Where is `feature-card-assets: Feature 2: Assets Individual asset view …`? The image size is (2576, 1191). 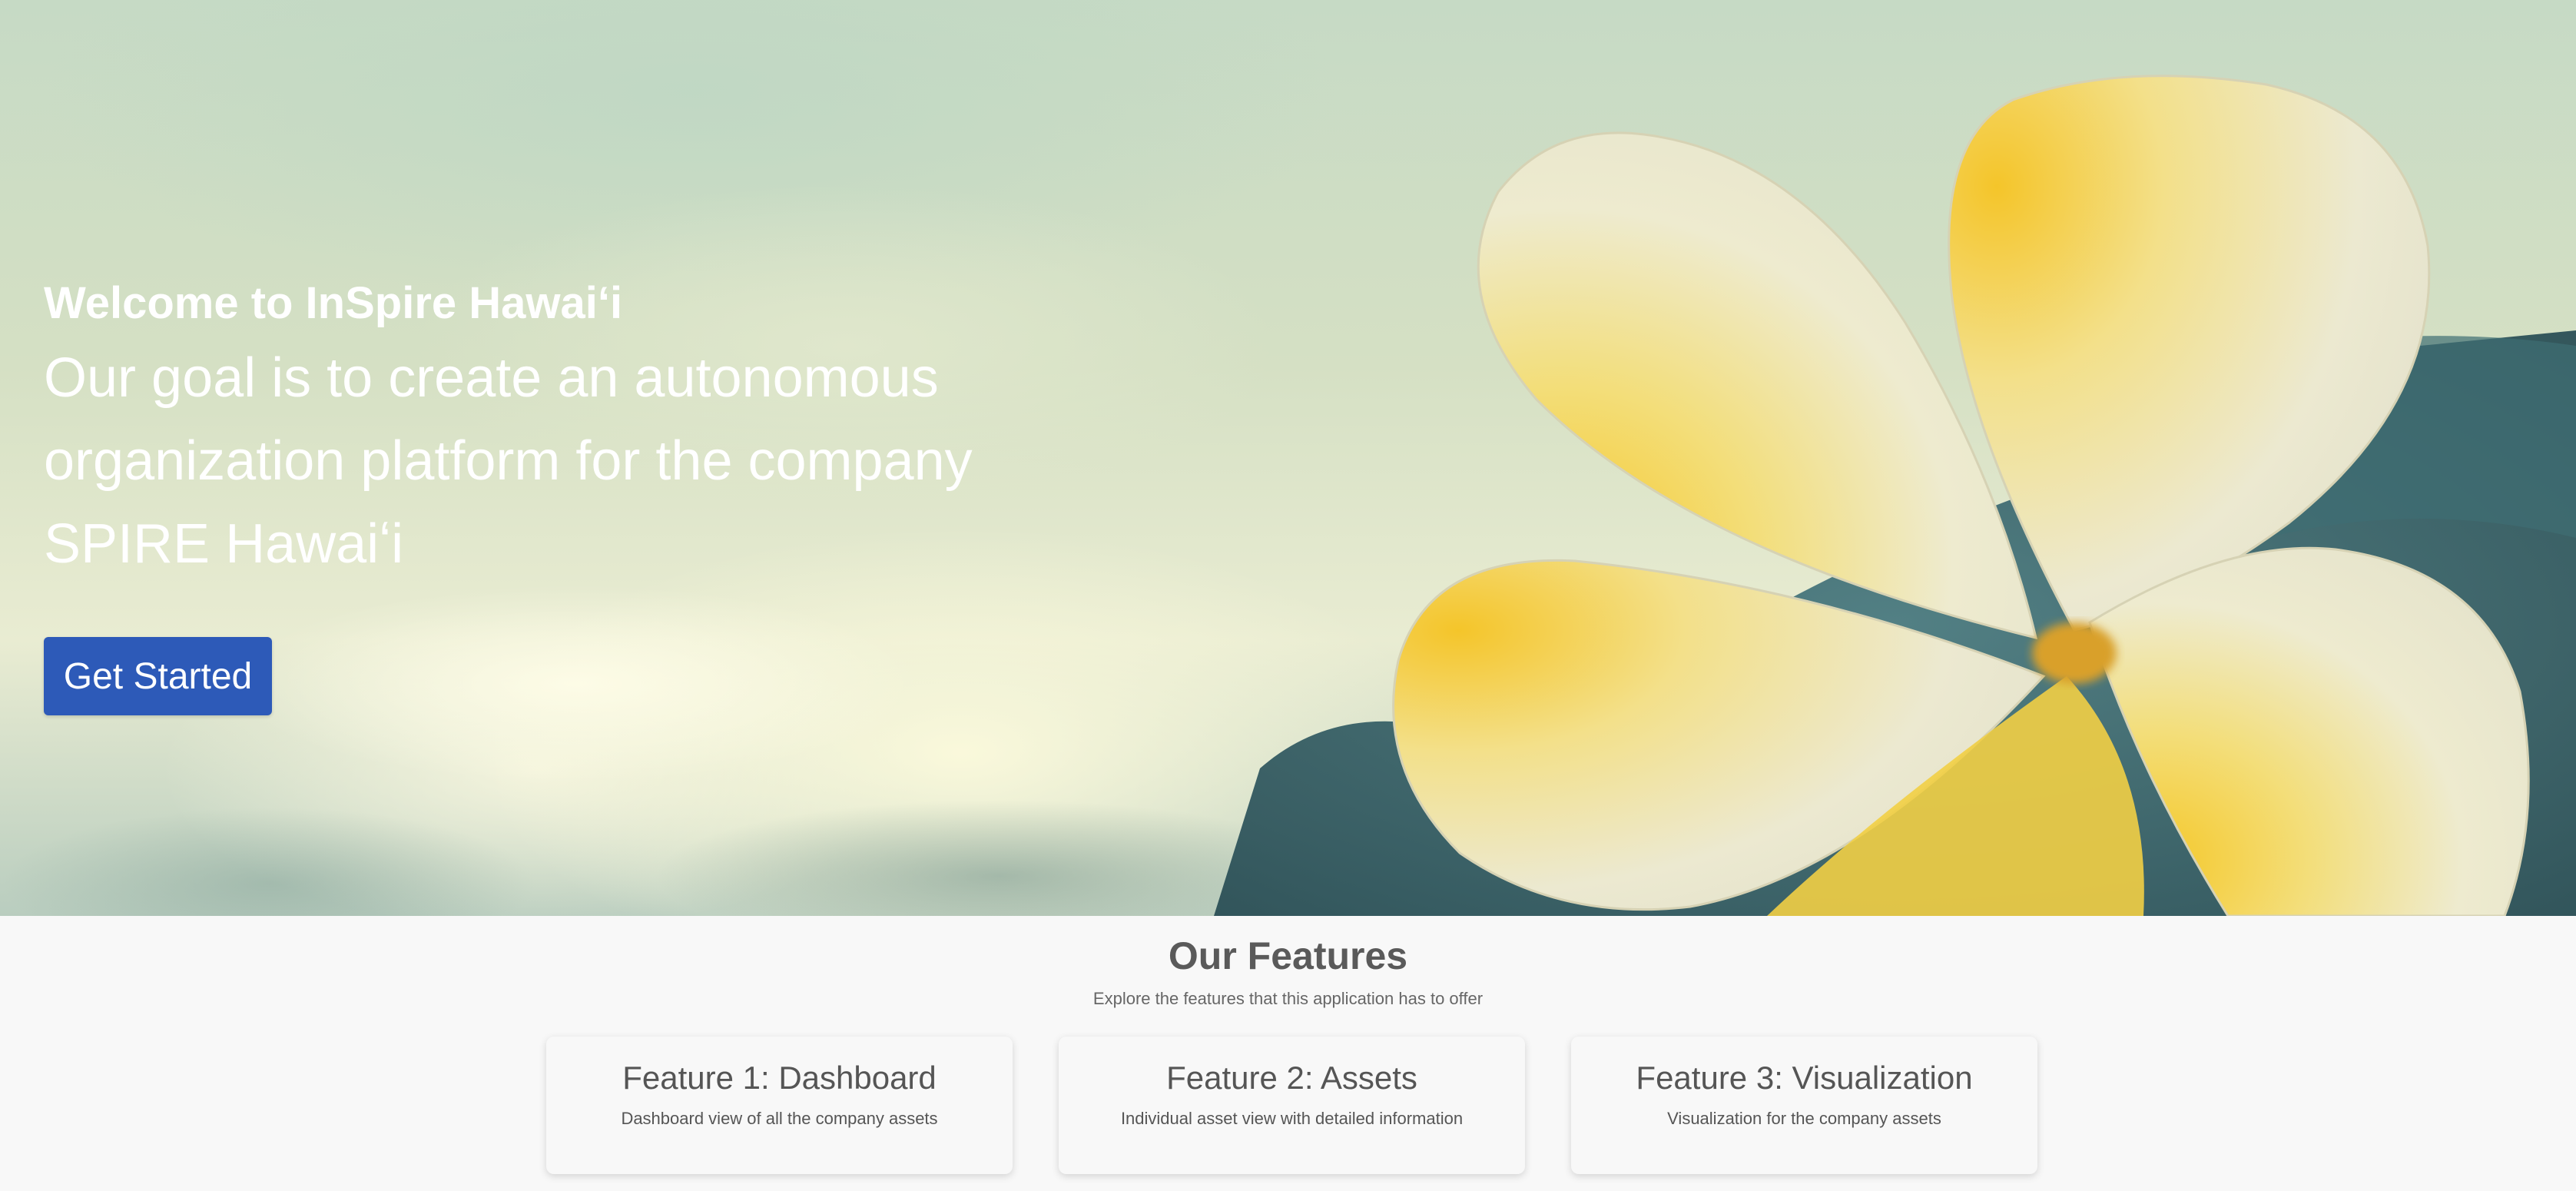
feature-card-assets: Feature 2: Assets Individual asset view … is located at coordinates (1292, 1105).